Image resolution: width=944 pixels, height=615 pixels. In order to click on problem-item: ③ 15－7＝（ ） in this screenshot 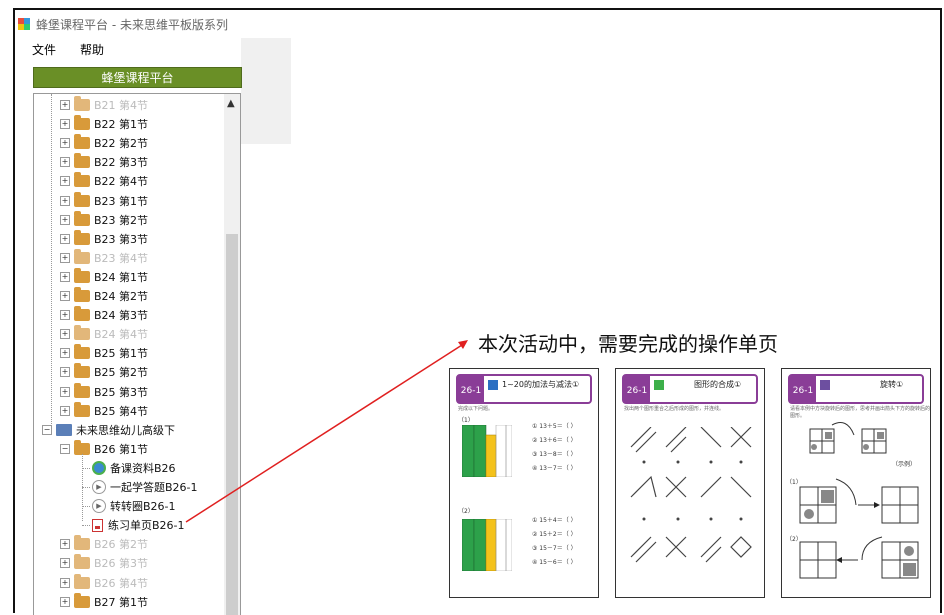, I will do `click(554, 548)`.